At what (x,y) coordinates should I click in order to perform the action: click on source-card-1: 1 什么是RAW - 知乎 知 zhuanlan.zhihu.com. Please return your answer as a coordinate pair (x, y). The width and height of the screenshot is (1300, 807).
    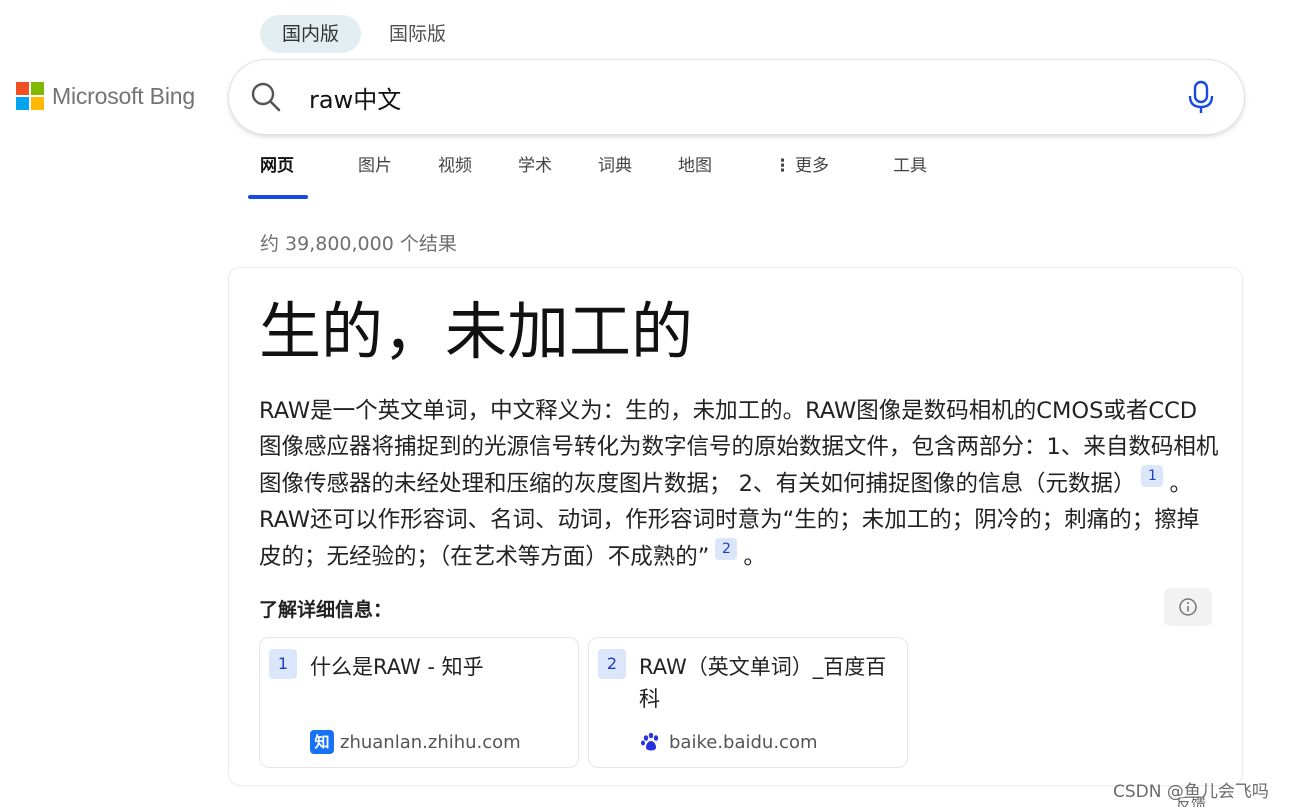
    Looking at the image, I should click on (419, 702).